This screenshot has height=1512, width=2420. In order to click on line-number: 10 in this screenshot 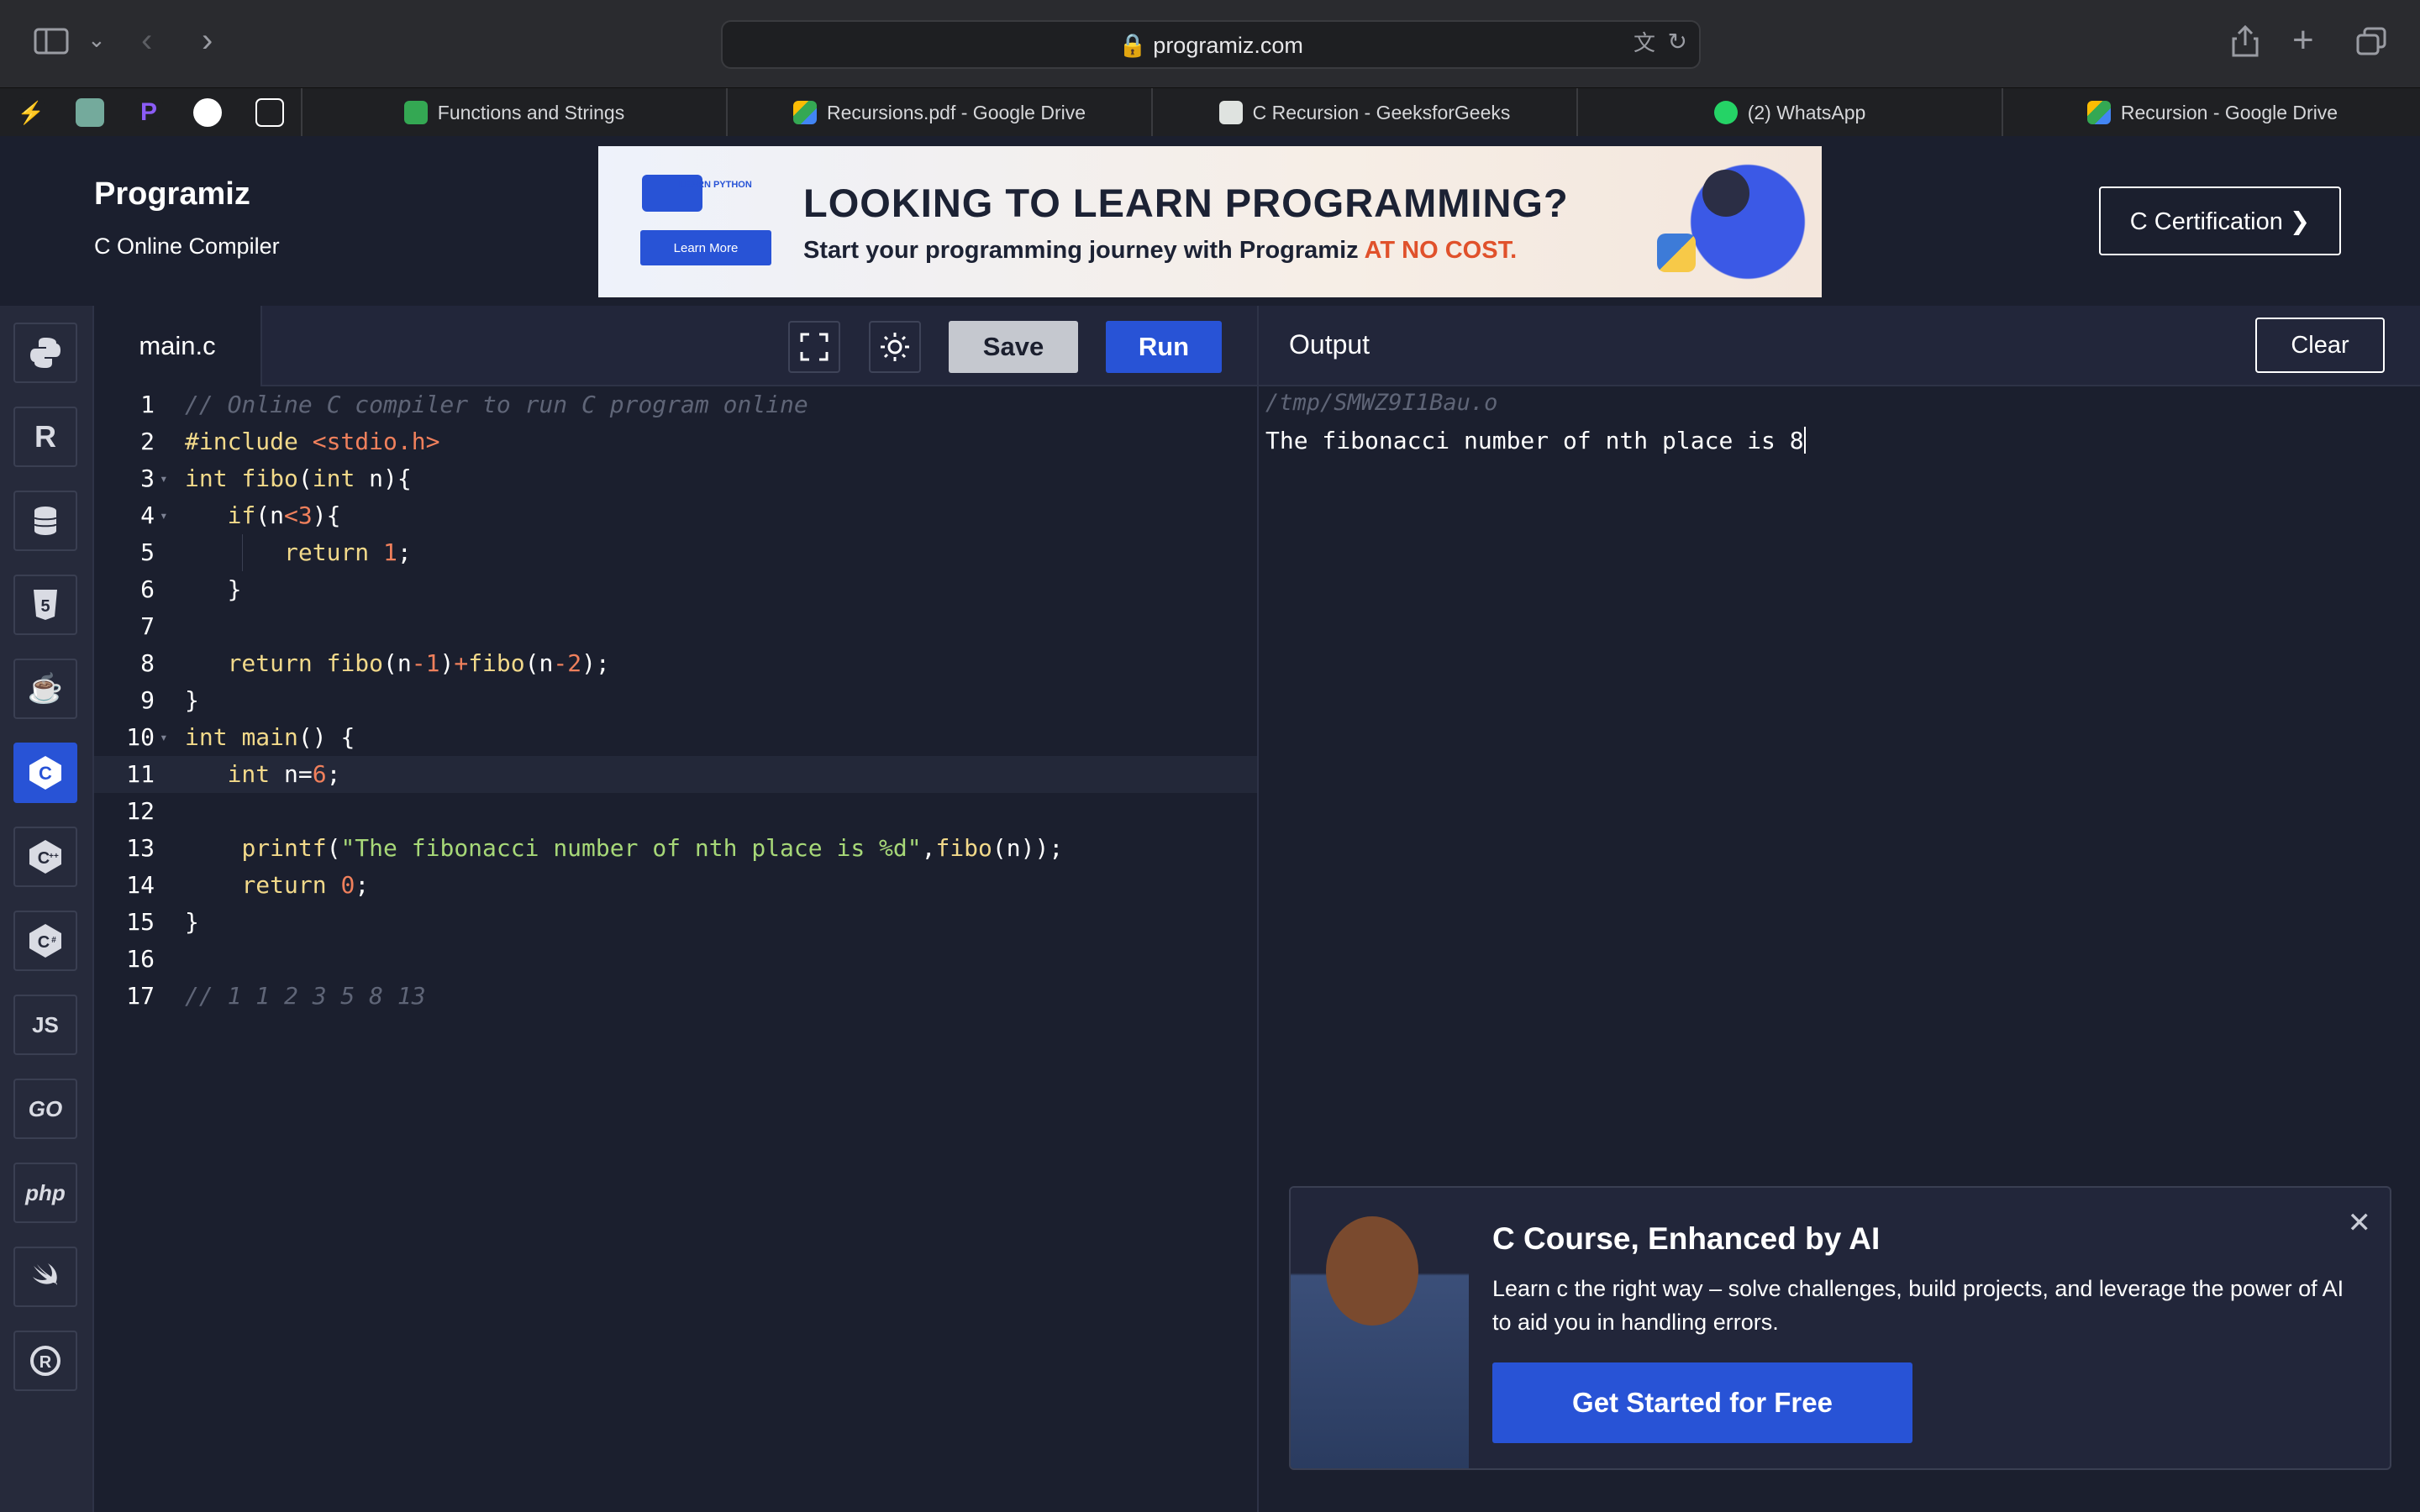, I will do `click(140, 737)`.